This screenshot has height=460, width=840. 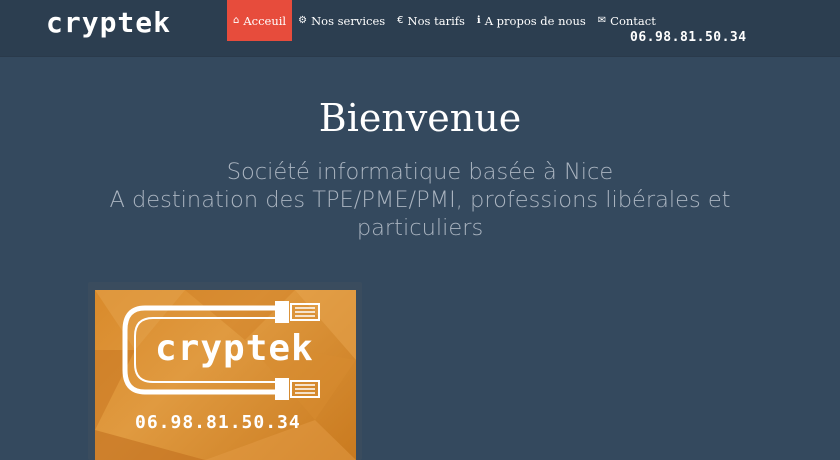 I want to click on nav-item-label: Nos tarifs, so click(x=436, y=20).